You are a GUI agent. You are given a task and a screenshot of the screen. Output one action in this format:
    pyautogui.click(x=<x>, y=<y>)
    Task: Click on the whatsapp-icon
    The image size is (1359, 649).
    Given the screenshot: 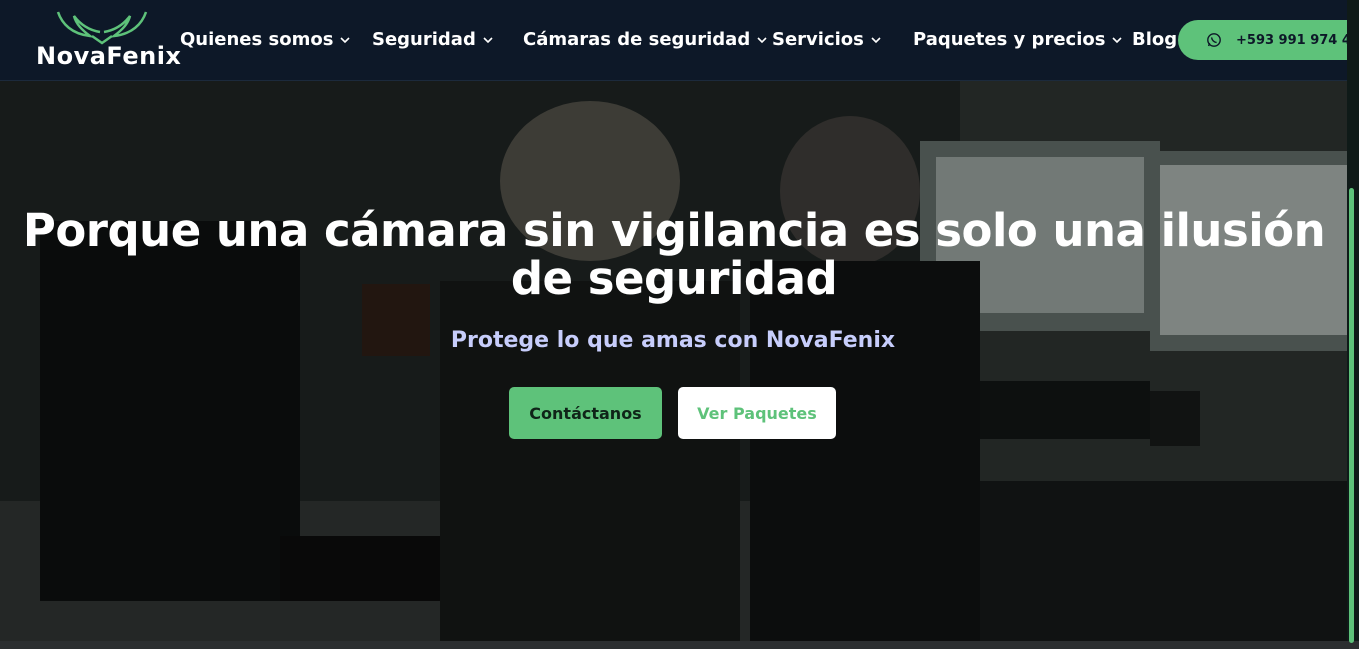 What is the action you would take?
    pyautogui.click(x=1214, y=40)
    